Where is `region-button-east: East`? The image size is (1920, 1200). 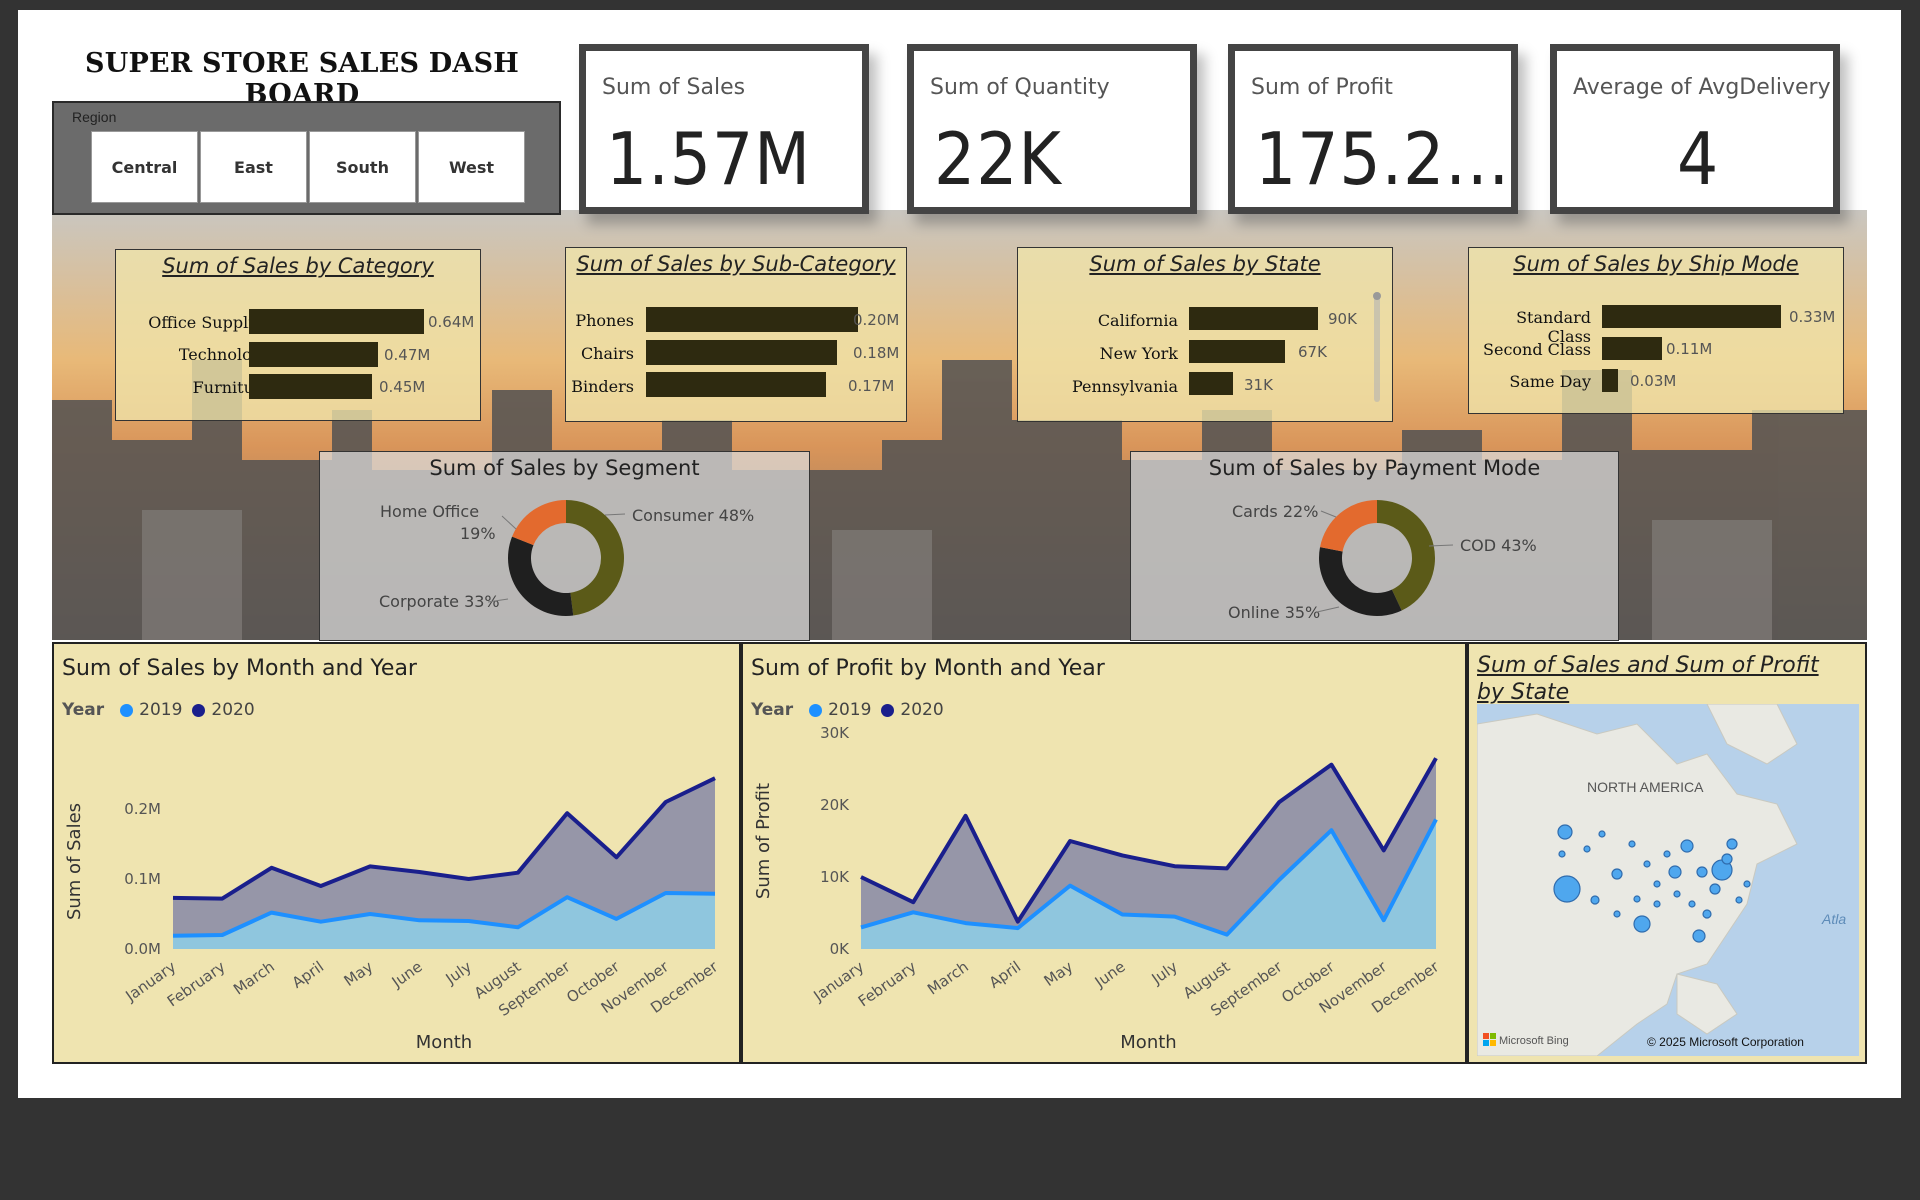 region-button-east: East is located at coordinates (253, 167).